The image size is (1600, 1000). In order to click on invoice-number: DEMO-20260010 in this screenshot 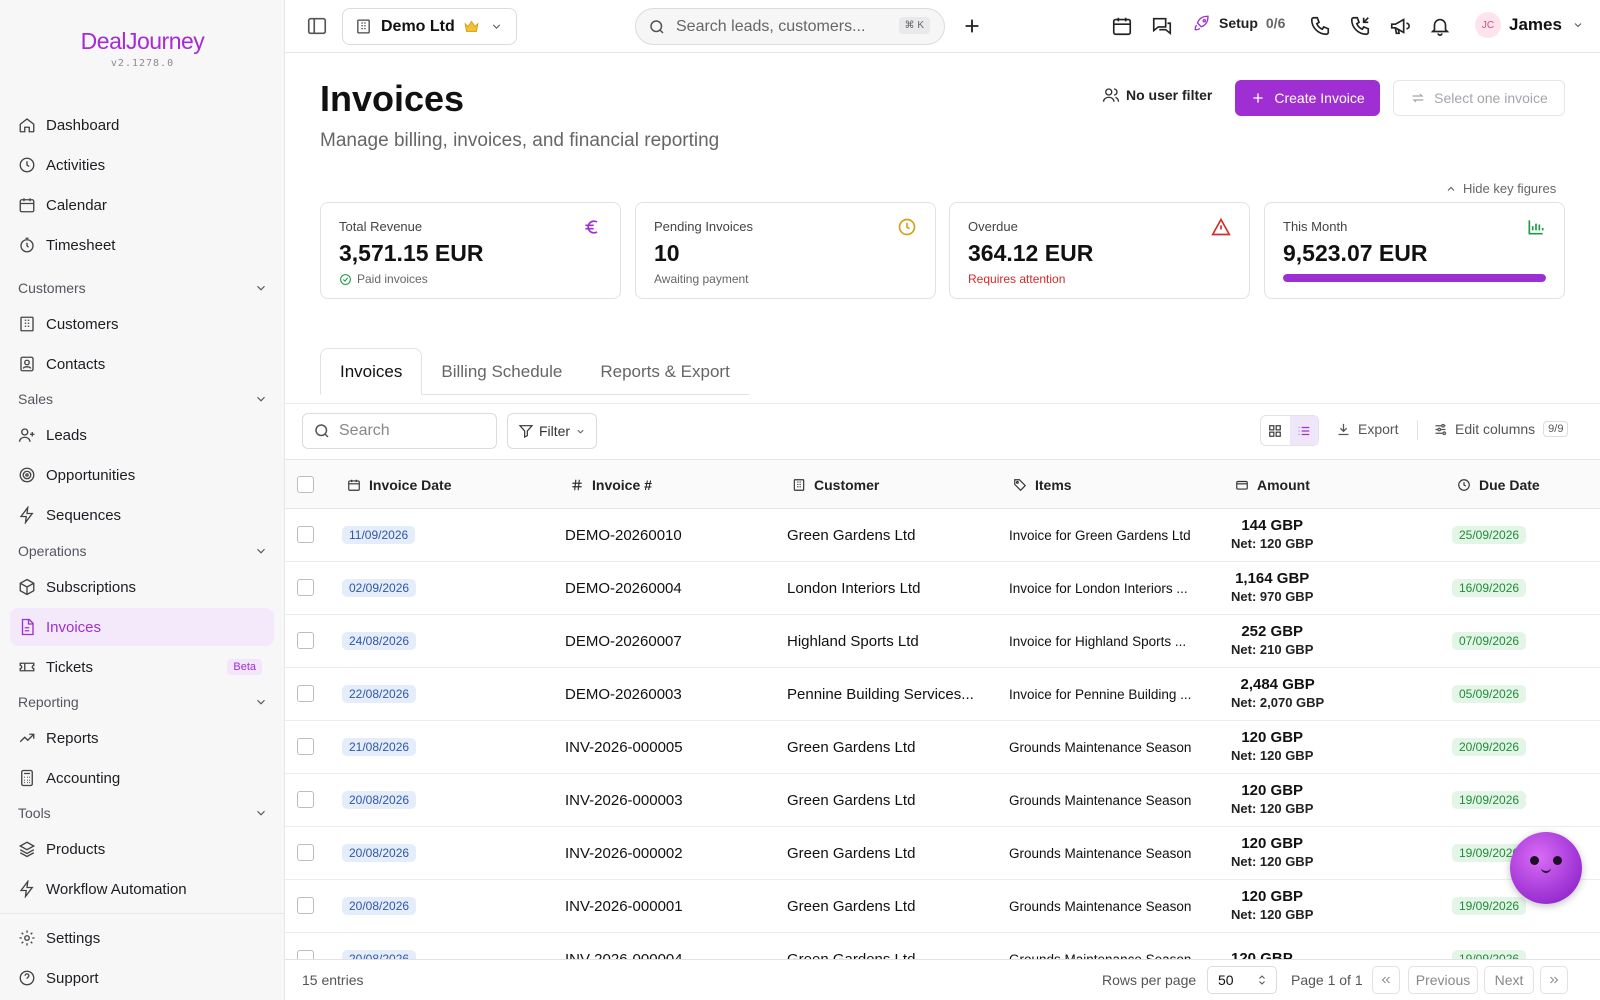, I will do `click(623, 535)`.